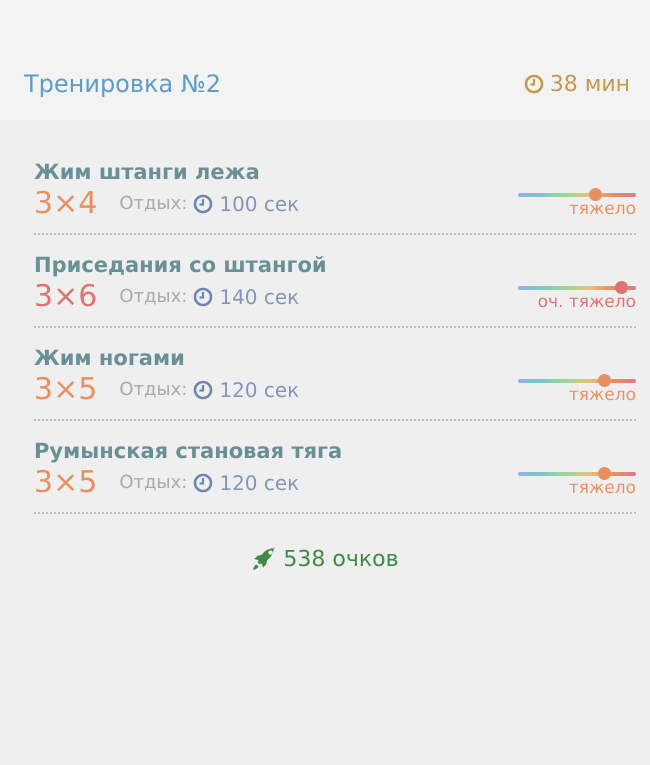 This screenshot has width=650, height=765. What do you see at coordinates (590, 84) in the screenshot?
I see `workout-duration: 38 мин` at bounding box center [590, 84].